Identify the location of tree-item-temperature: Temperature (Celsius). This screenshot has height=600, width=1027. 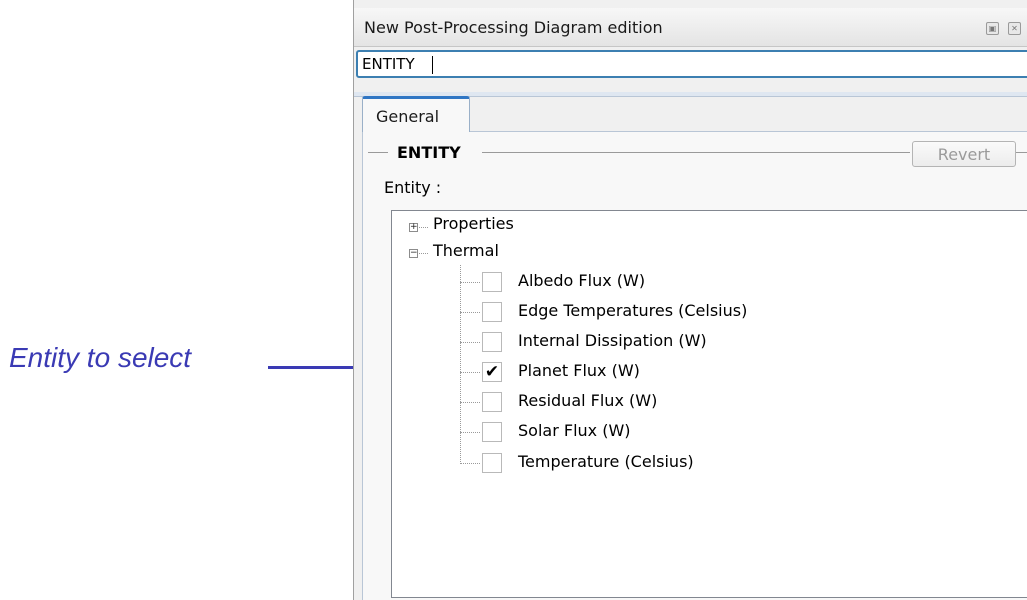
(606, 461).